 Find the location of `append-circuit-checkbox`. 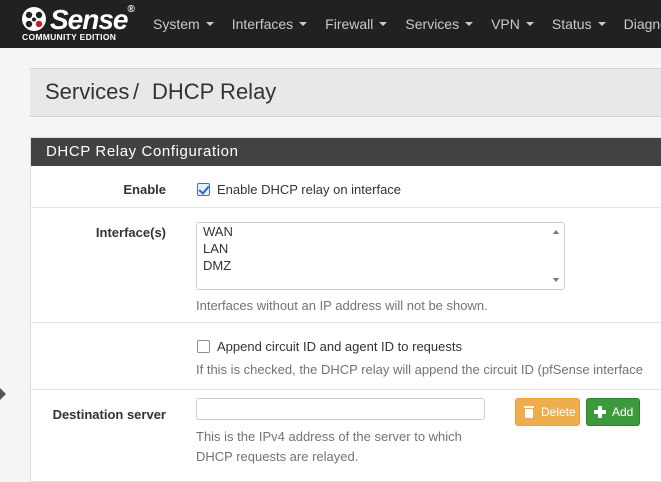

append-circuit-checkbox is located at coordinates (203, 346).